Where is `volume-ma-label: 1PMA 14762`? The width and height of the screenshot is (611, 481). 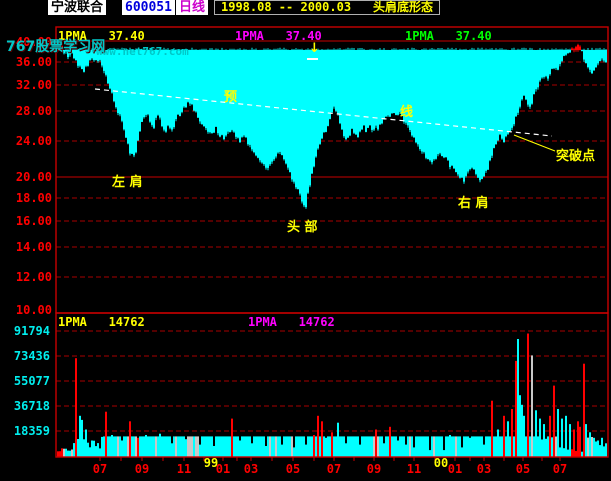 volume-ma-label: 1PMA 14762 is located at coordinates (291, 322).